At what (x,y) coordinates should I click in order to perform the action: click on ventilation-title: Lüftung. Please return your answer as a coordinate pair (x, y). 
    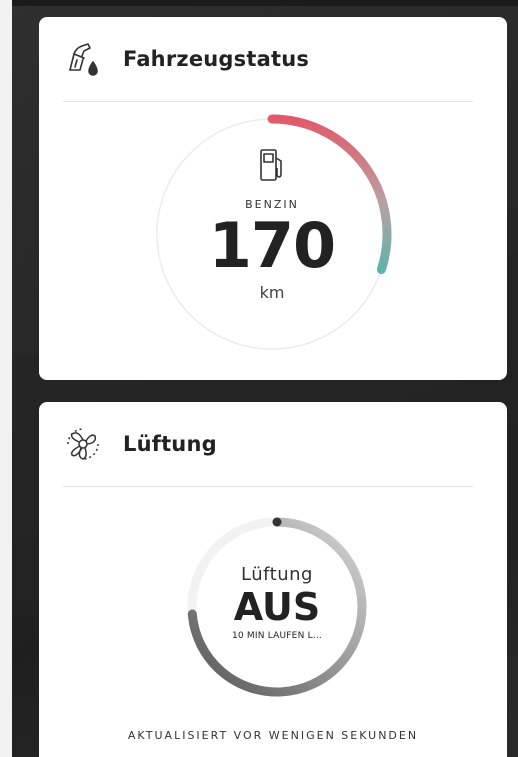
    Looking at the image, I should click on (170, 444).